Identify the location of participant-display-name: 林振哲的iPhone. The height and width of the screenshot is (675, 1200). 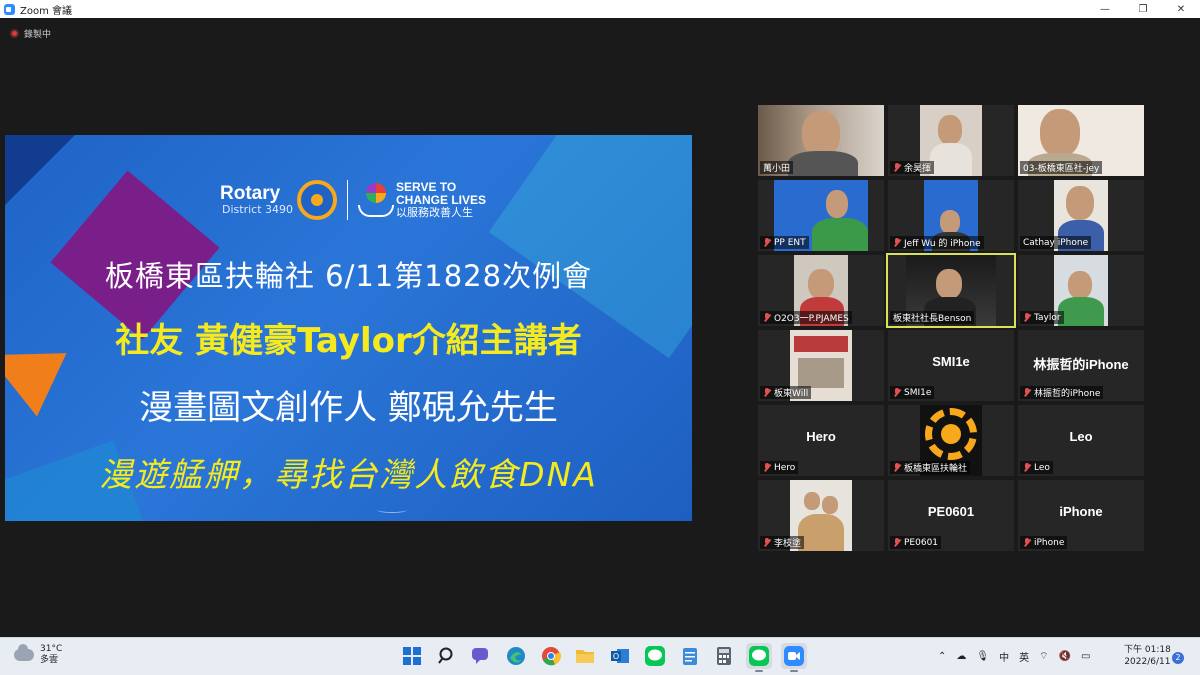
(1081, 364).